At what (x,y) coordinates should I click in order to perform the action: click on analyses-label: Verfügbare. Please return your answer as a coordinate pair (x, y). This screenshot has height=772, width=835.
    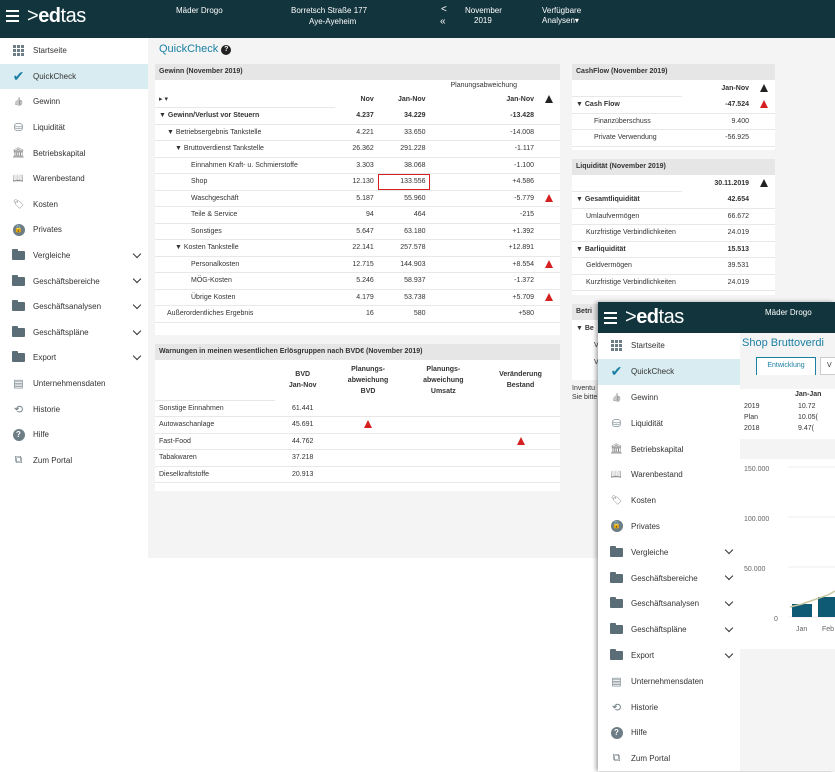
    Looking at the image, I should click on (561, 11).